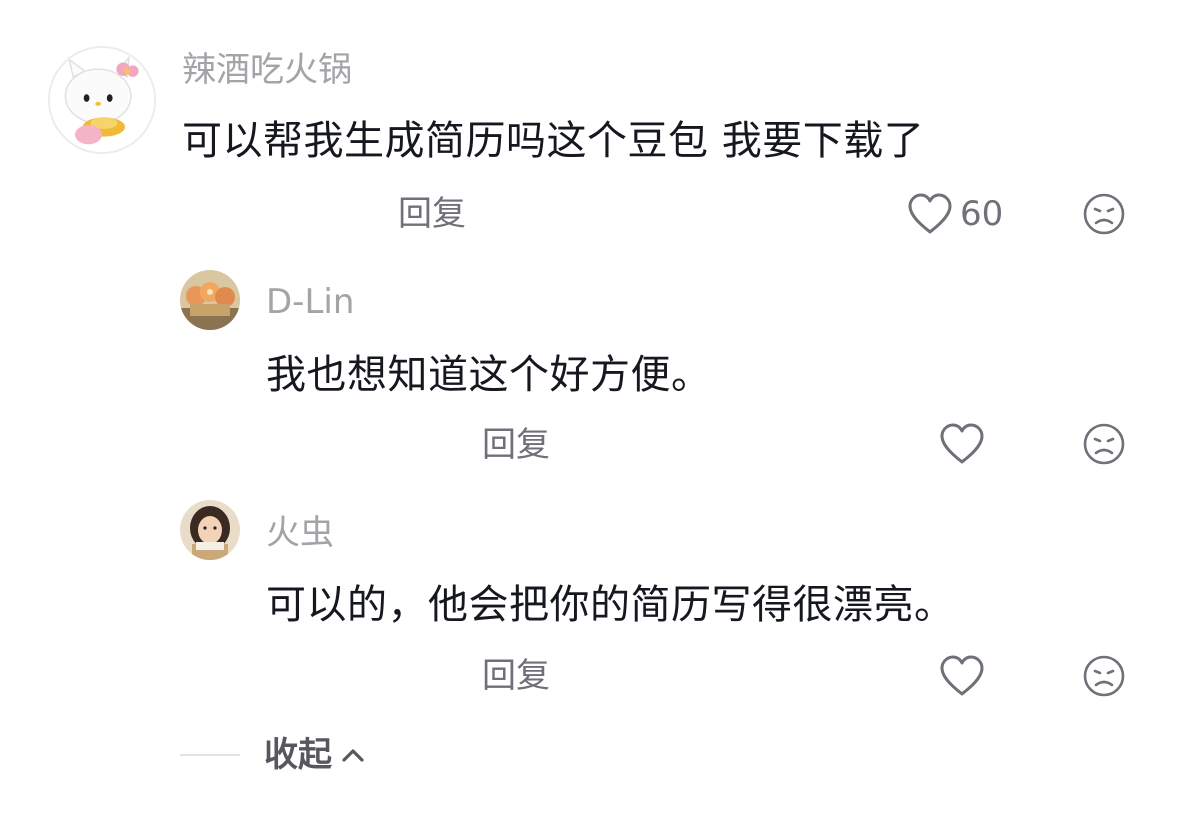 This screenshot has height=829, width=1179. Describe the element at coordinates (210, 300) in the screenshot. I see `group-photo-avatar-icon` at that location.